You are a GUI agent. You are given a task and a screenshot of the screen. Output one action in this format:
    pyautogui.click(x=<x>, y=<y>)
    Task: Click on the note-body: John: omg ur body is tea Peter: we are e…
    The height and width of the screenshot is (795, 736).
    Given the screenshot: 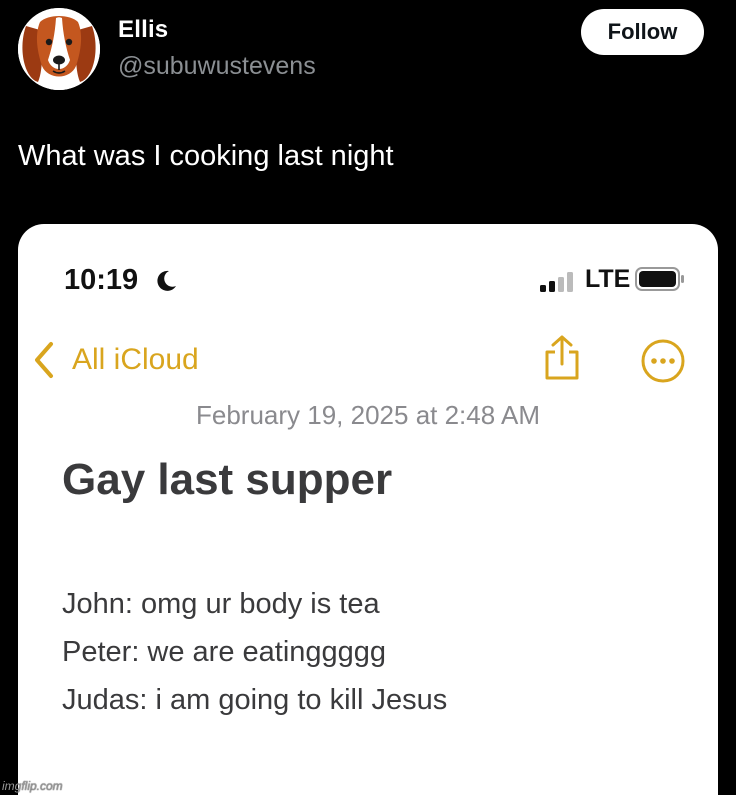 What is the action you would take?
    pyautogui.click(x=254, y=652)
    